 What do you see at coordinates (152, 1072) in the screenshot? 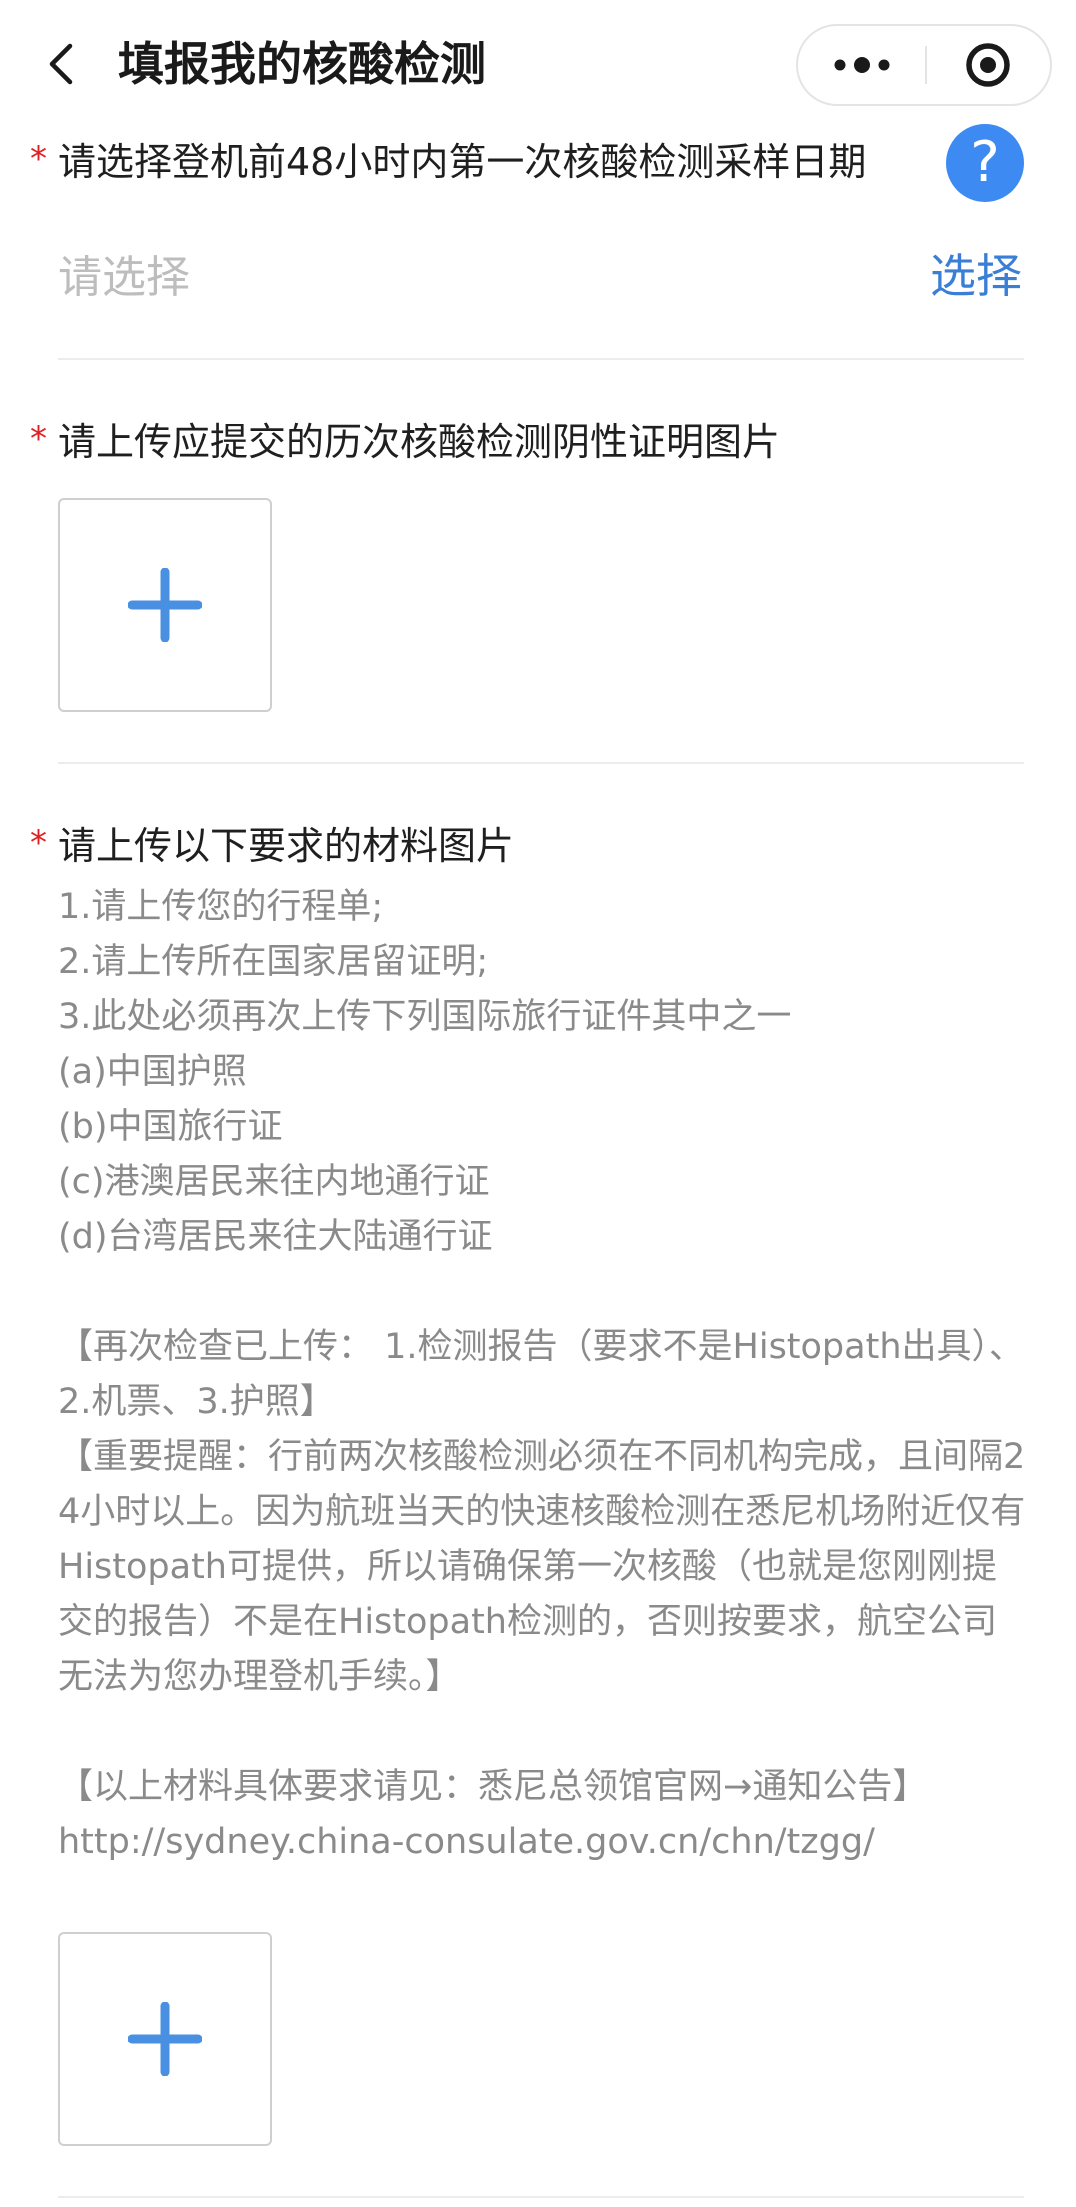
I see `instruction-line: (a)中国护照` at bounding box center [152, 1072].